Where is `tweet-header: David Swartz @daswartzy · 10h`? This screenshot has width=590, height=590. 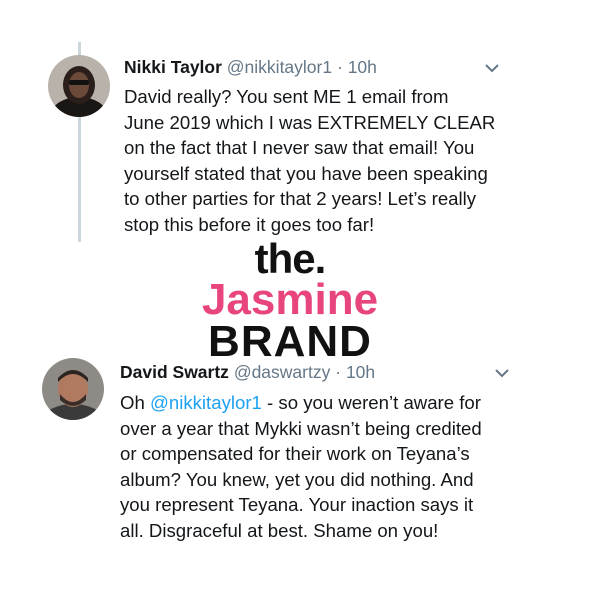
tweet-header: David Swartz @daswartzy · 10h is located at coordinates (247, 372).